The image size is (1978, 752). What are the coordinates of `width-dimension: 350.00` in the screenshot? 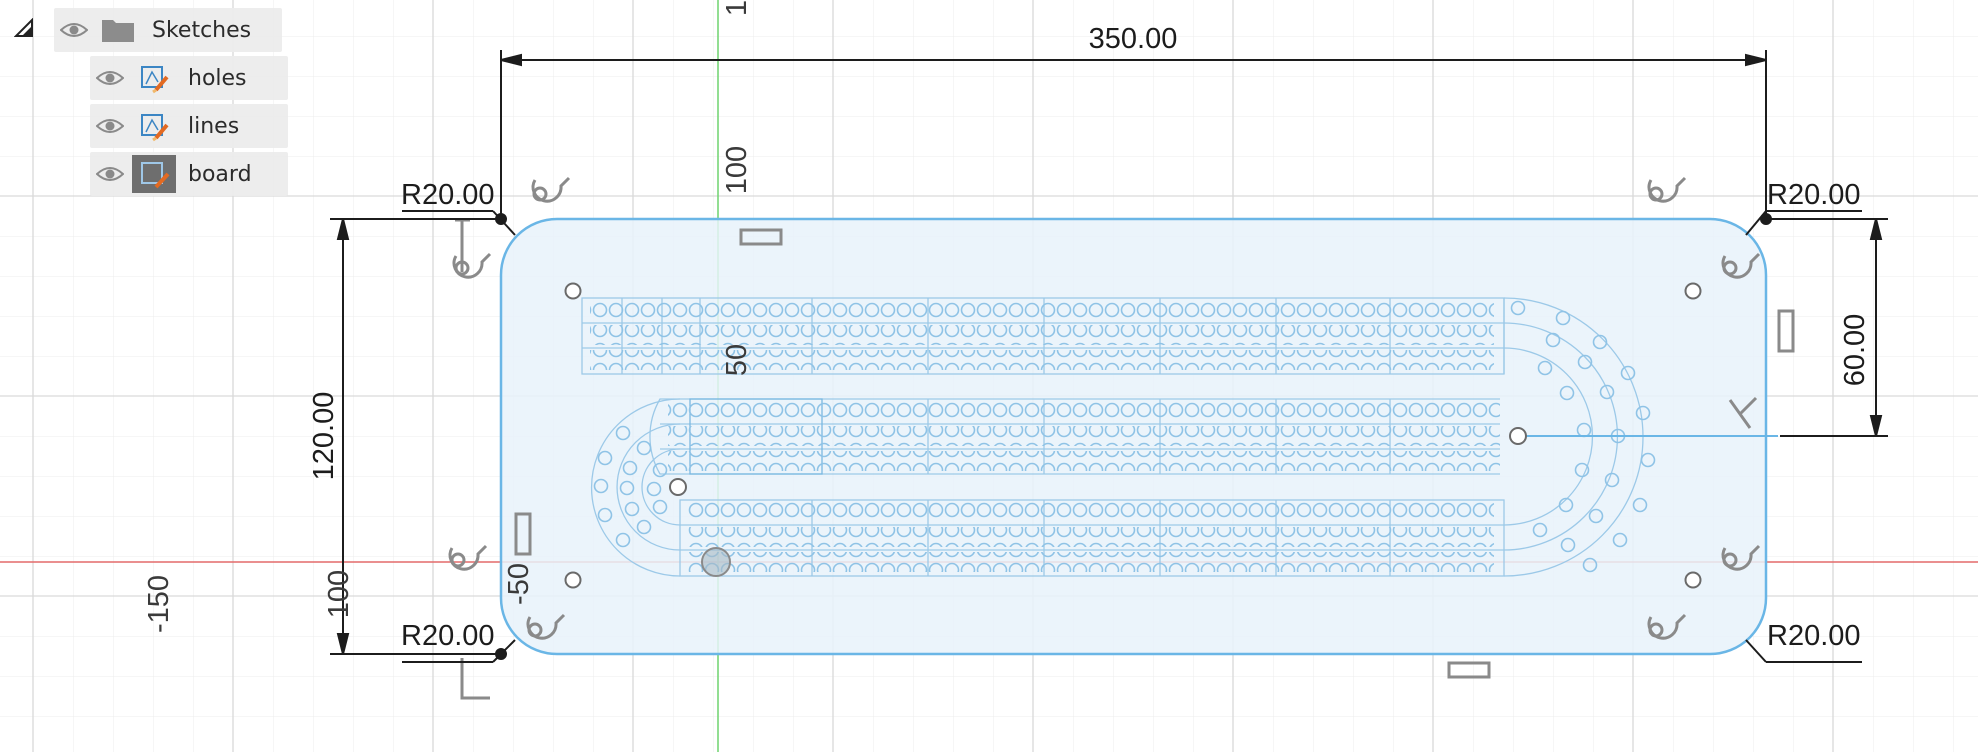 It's located at (1133, 39).